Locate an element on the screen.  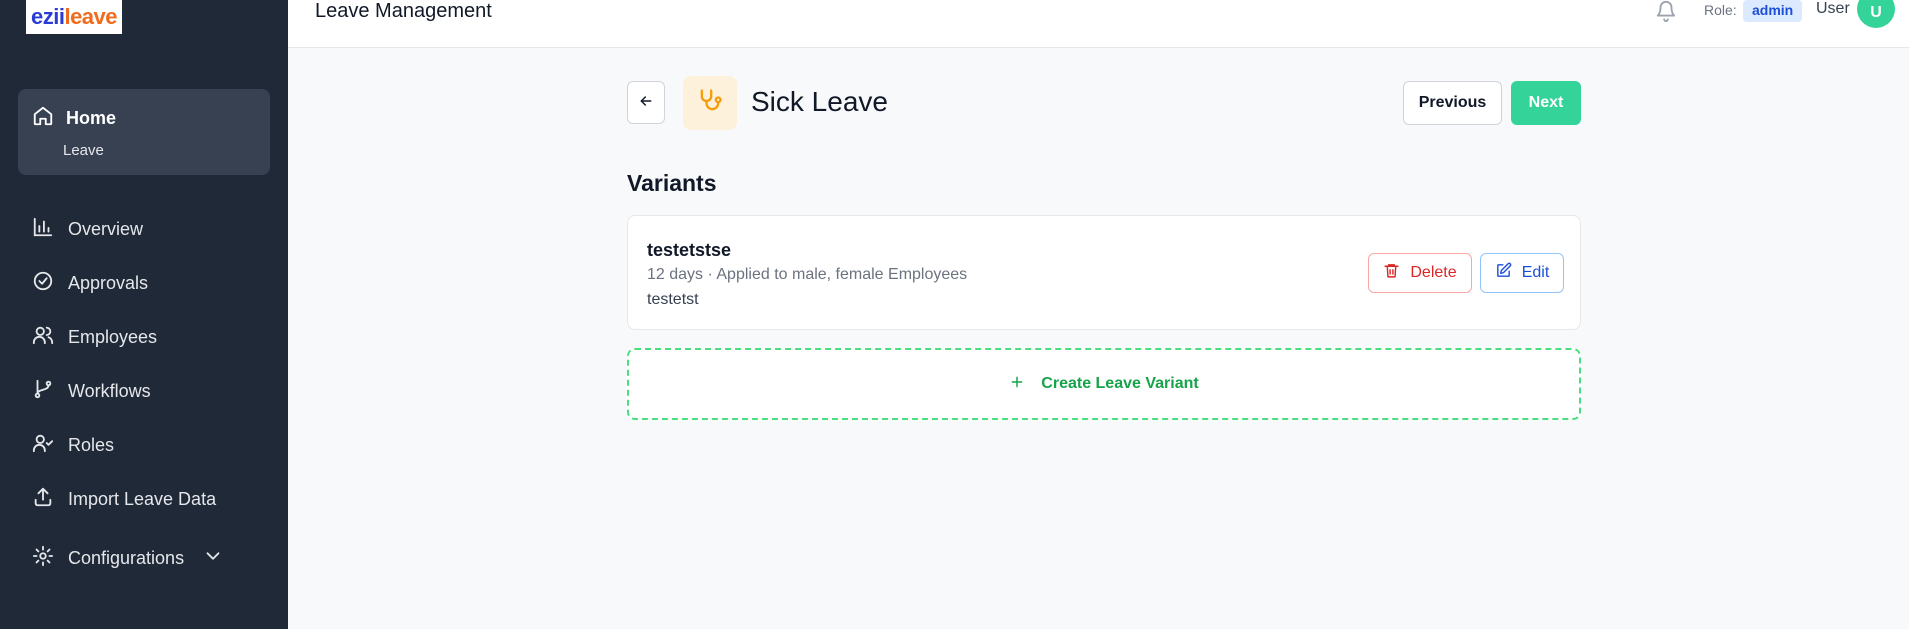
variant-name: testetstse is located at coordinates (689, 250).